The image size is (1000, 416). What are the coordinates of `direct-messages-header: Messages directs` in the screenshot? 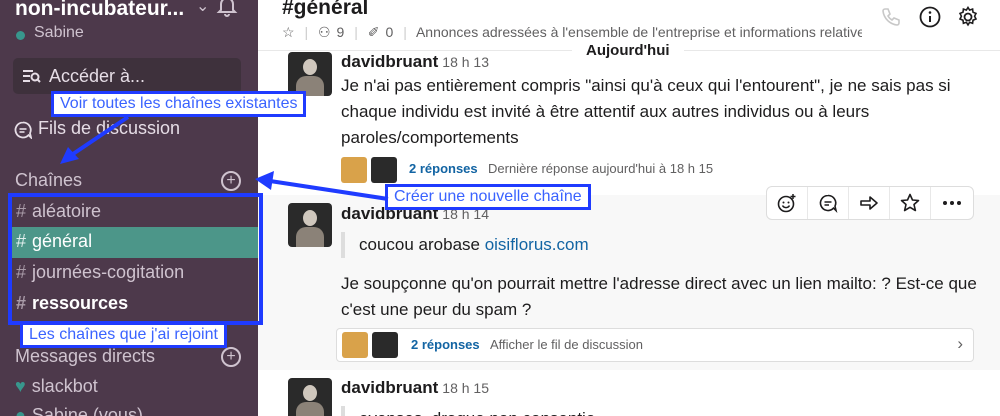 It's located at (85, 356).